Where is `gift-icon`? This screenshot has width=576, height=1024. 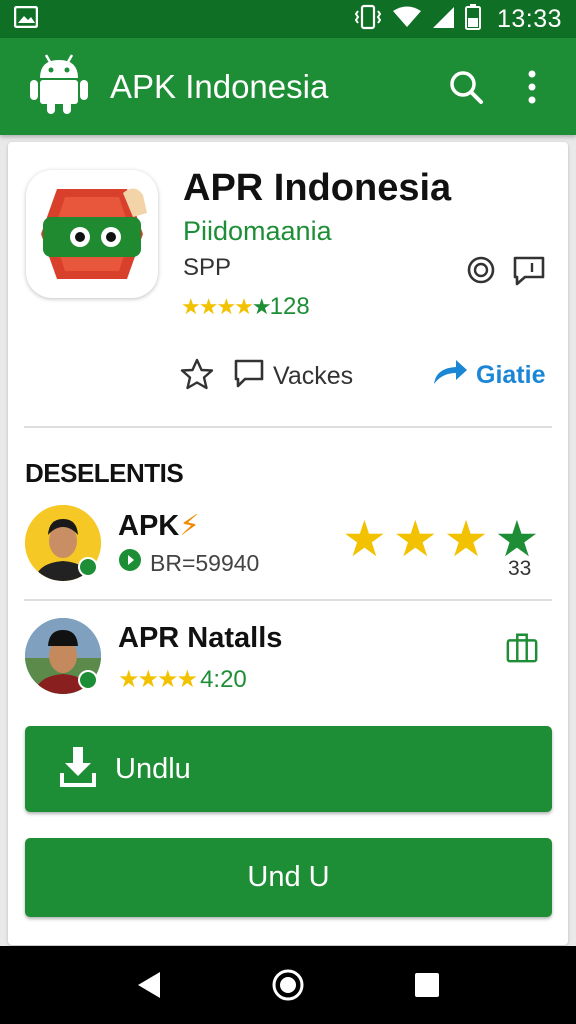 gift-icon is located at coordinates (522, 647).